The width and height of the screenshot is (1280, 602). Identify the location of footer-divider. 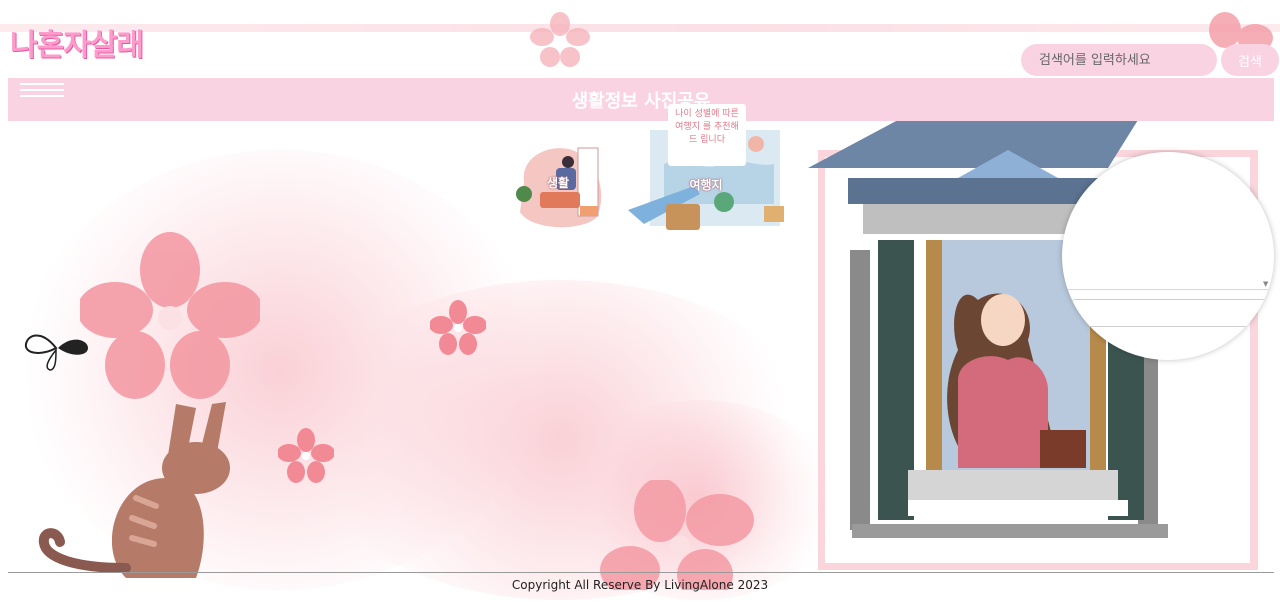
(641, 572).